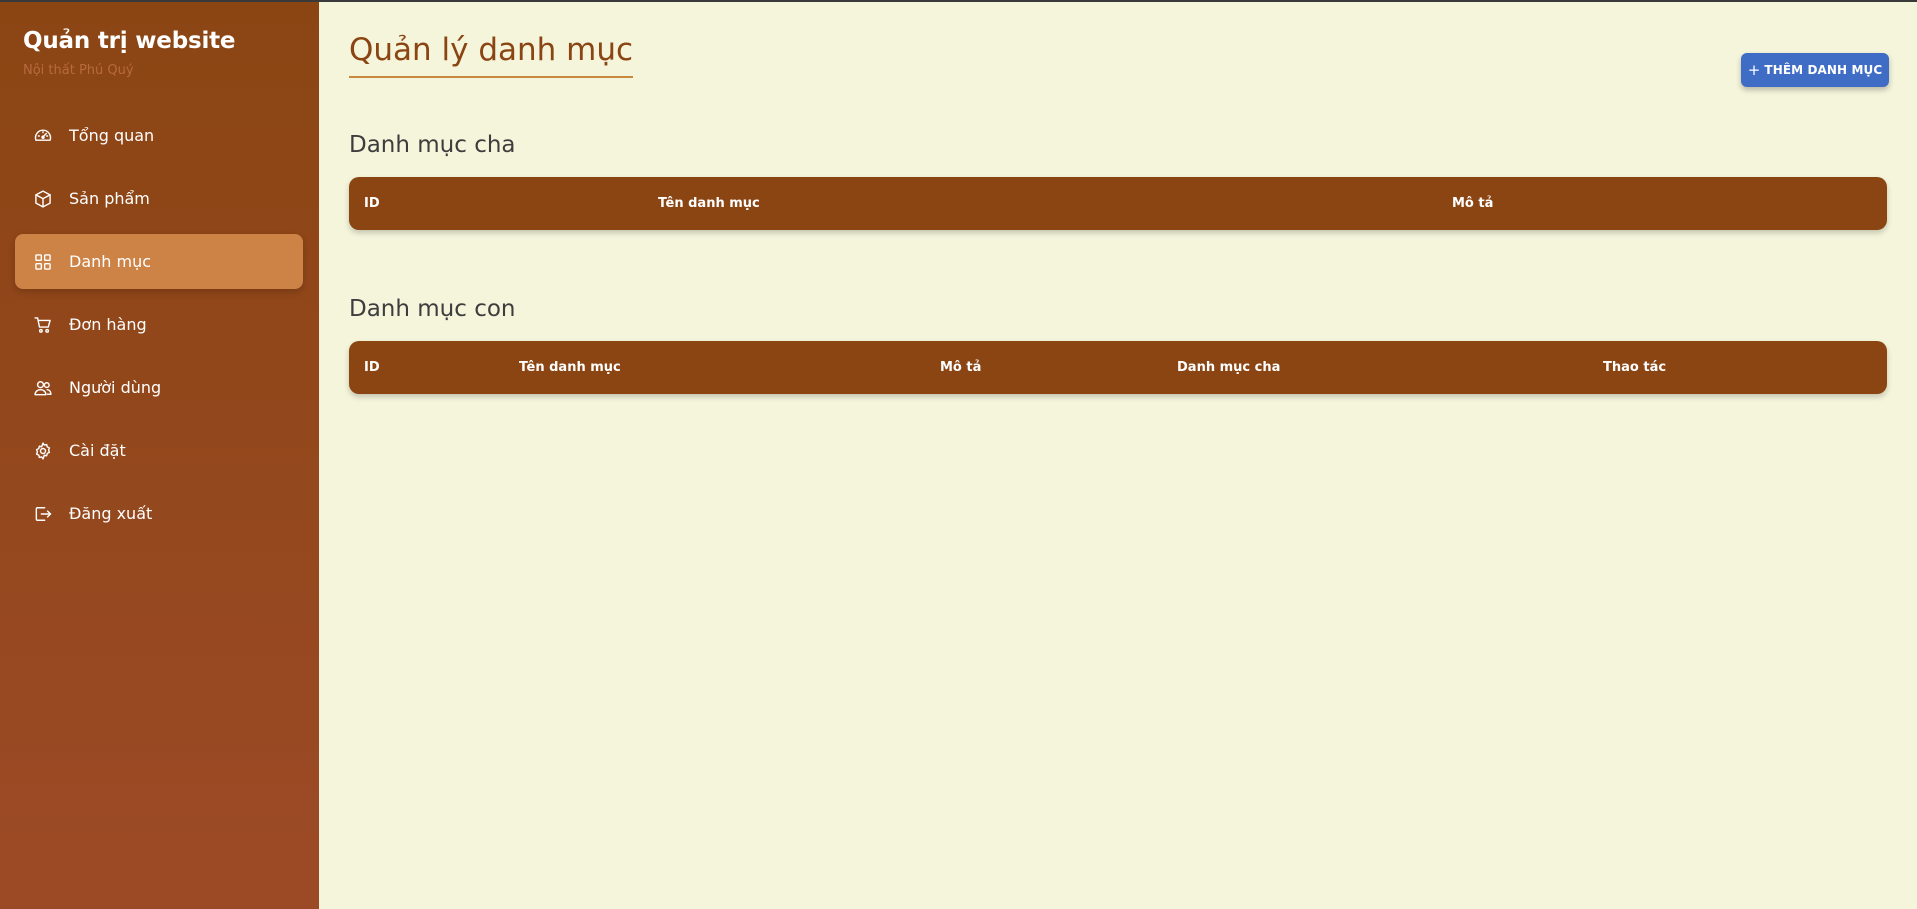 The height and width of the screenshot is (909, 1917). What do you see at coordinates (97, 450) in the screenshot?
I see `sidebar-item-label: Cài đặt` at bounding box center [97, 450].